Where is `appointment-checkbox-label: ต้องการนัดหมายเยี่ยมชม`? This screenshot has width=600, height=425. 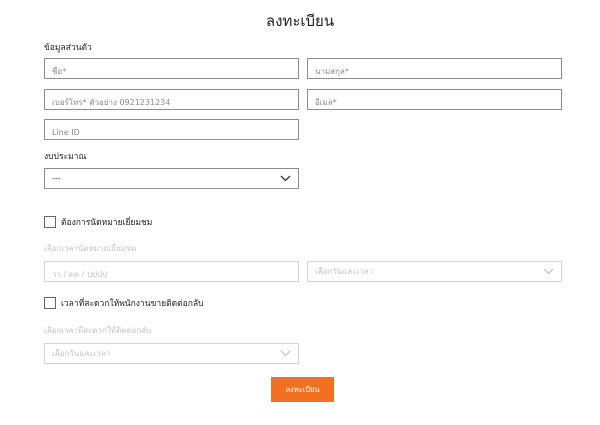 appointment-checkbox-label: ต้องการนัดหมายเยี่ยมชม is located at coordinates (107, 223).